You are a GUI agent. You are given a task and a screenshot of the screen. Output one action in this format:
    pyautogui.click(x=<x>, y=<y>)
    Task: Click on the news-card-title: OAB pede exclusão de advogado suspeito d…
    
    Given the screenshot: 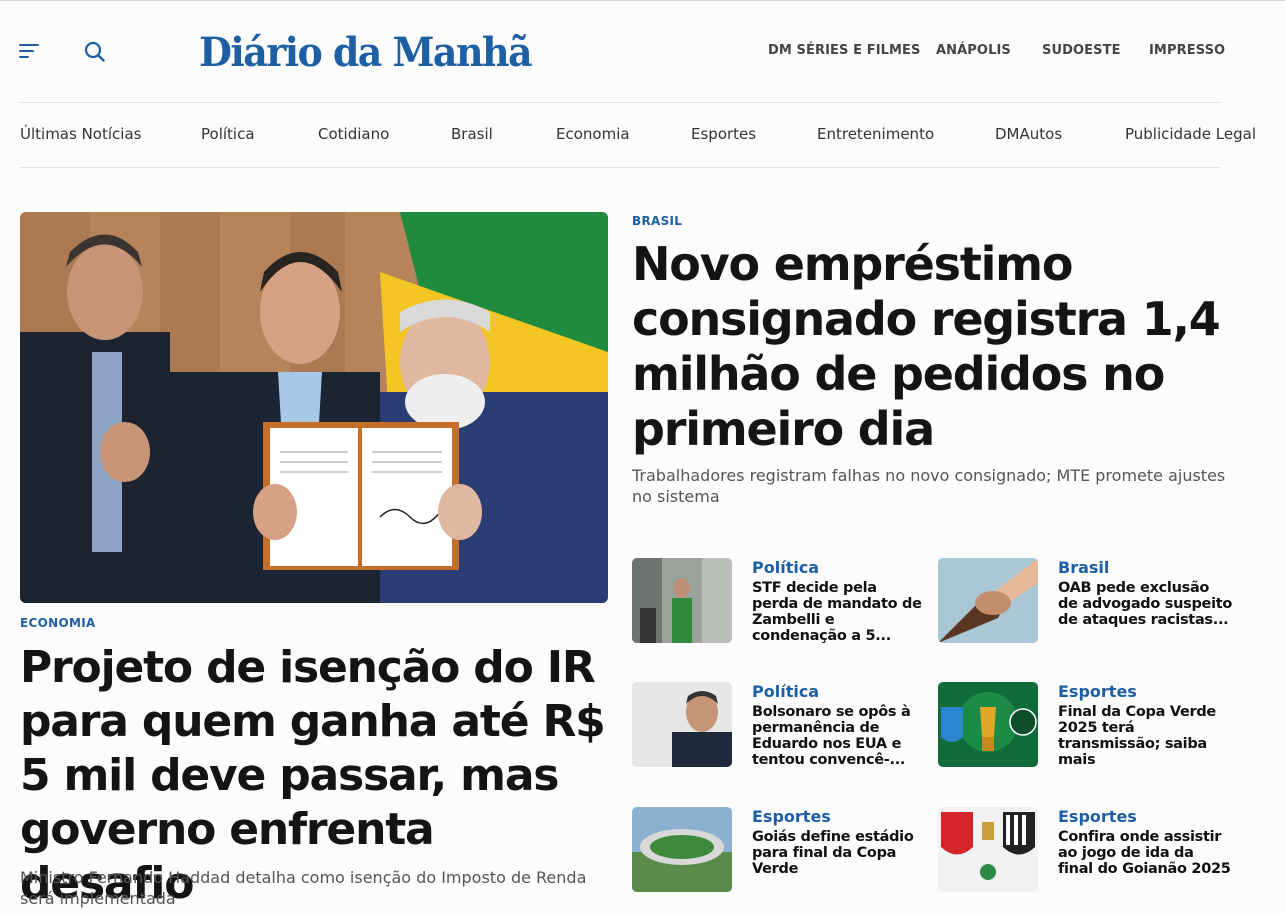 What is the action you would take?
    pyautogui.click(x=1145, y=604)
    